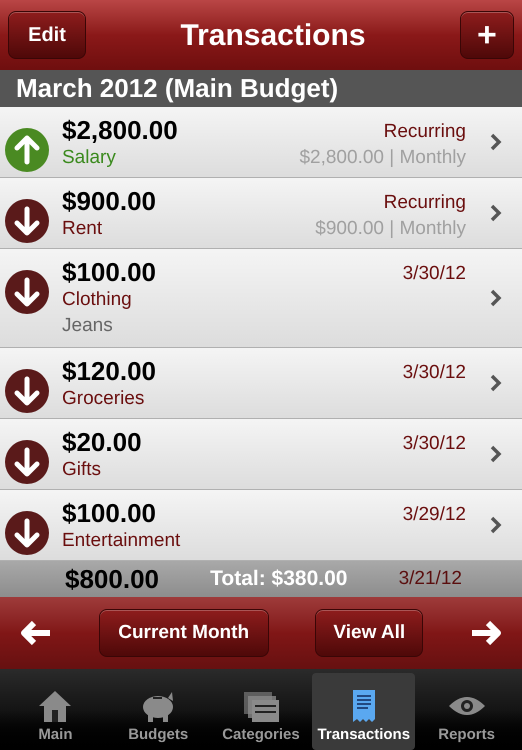 This screenshot has width=522, height=750. Describe the element at coordinates (364, 711) in the screenshot. I see `tab: Transactions` at that location.